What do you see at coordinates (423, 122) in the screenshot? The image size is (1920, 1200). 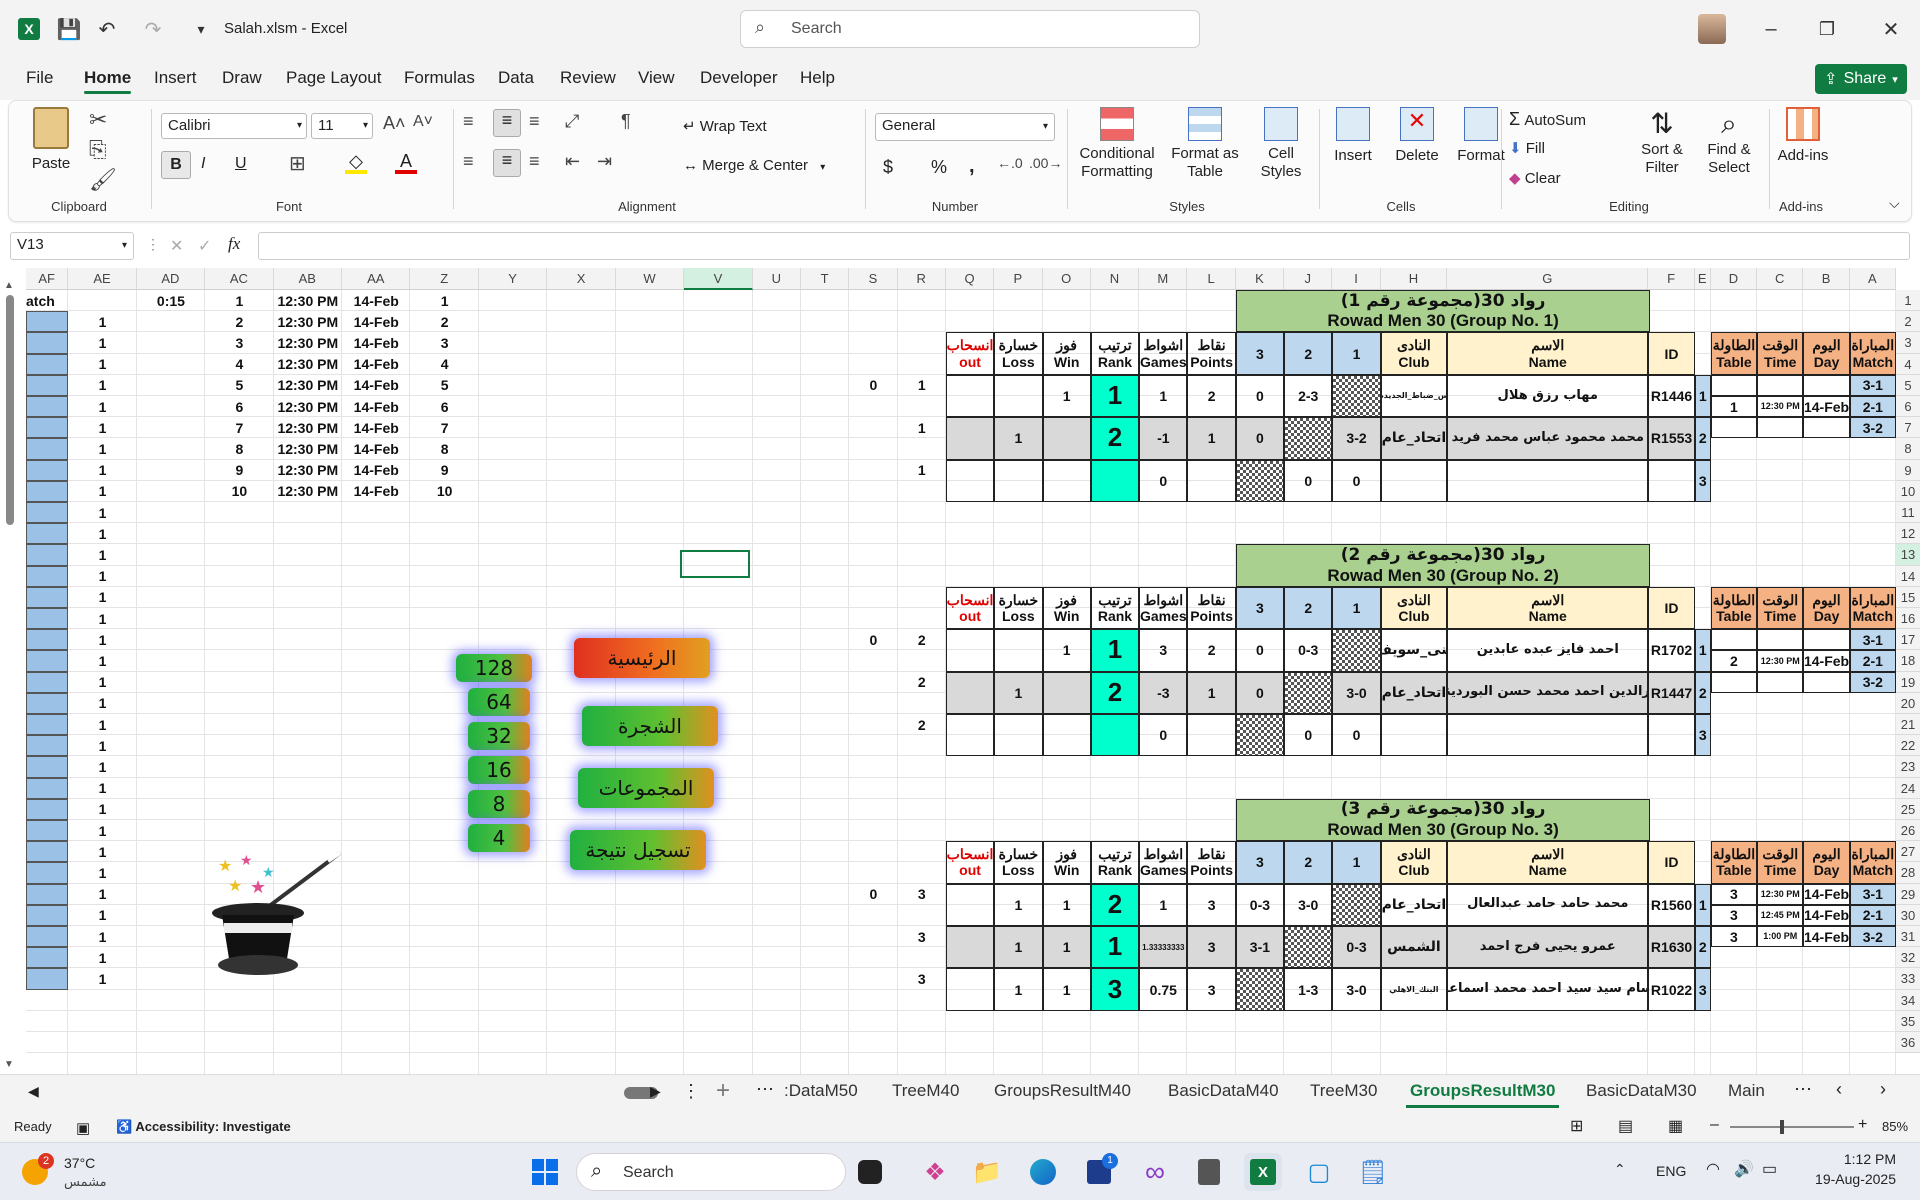 I see `decrease-font-icon: A˅` at bounding box center [423, 122].